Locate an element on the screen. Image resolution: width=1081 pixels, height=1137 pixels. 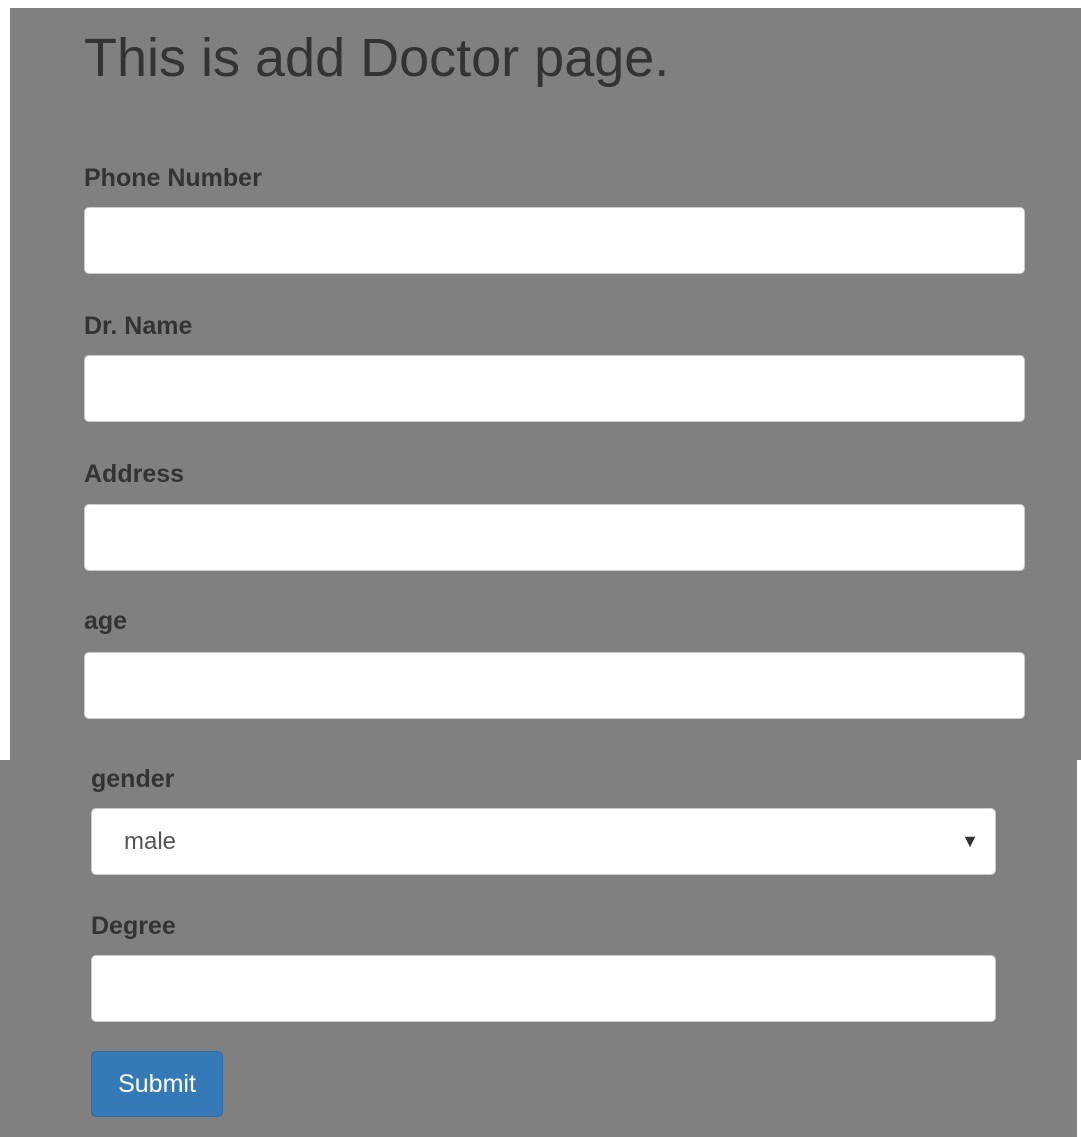
gender-label: gender is located at coordinates (133, 779).